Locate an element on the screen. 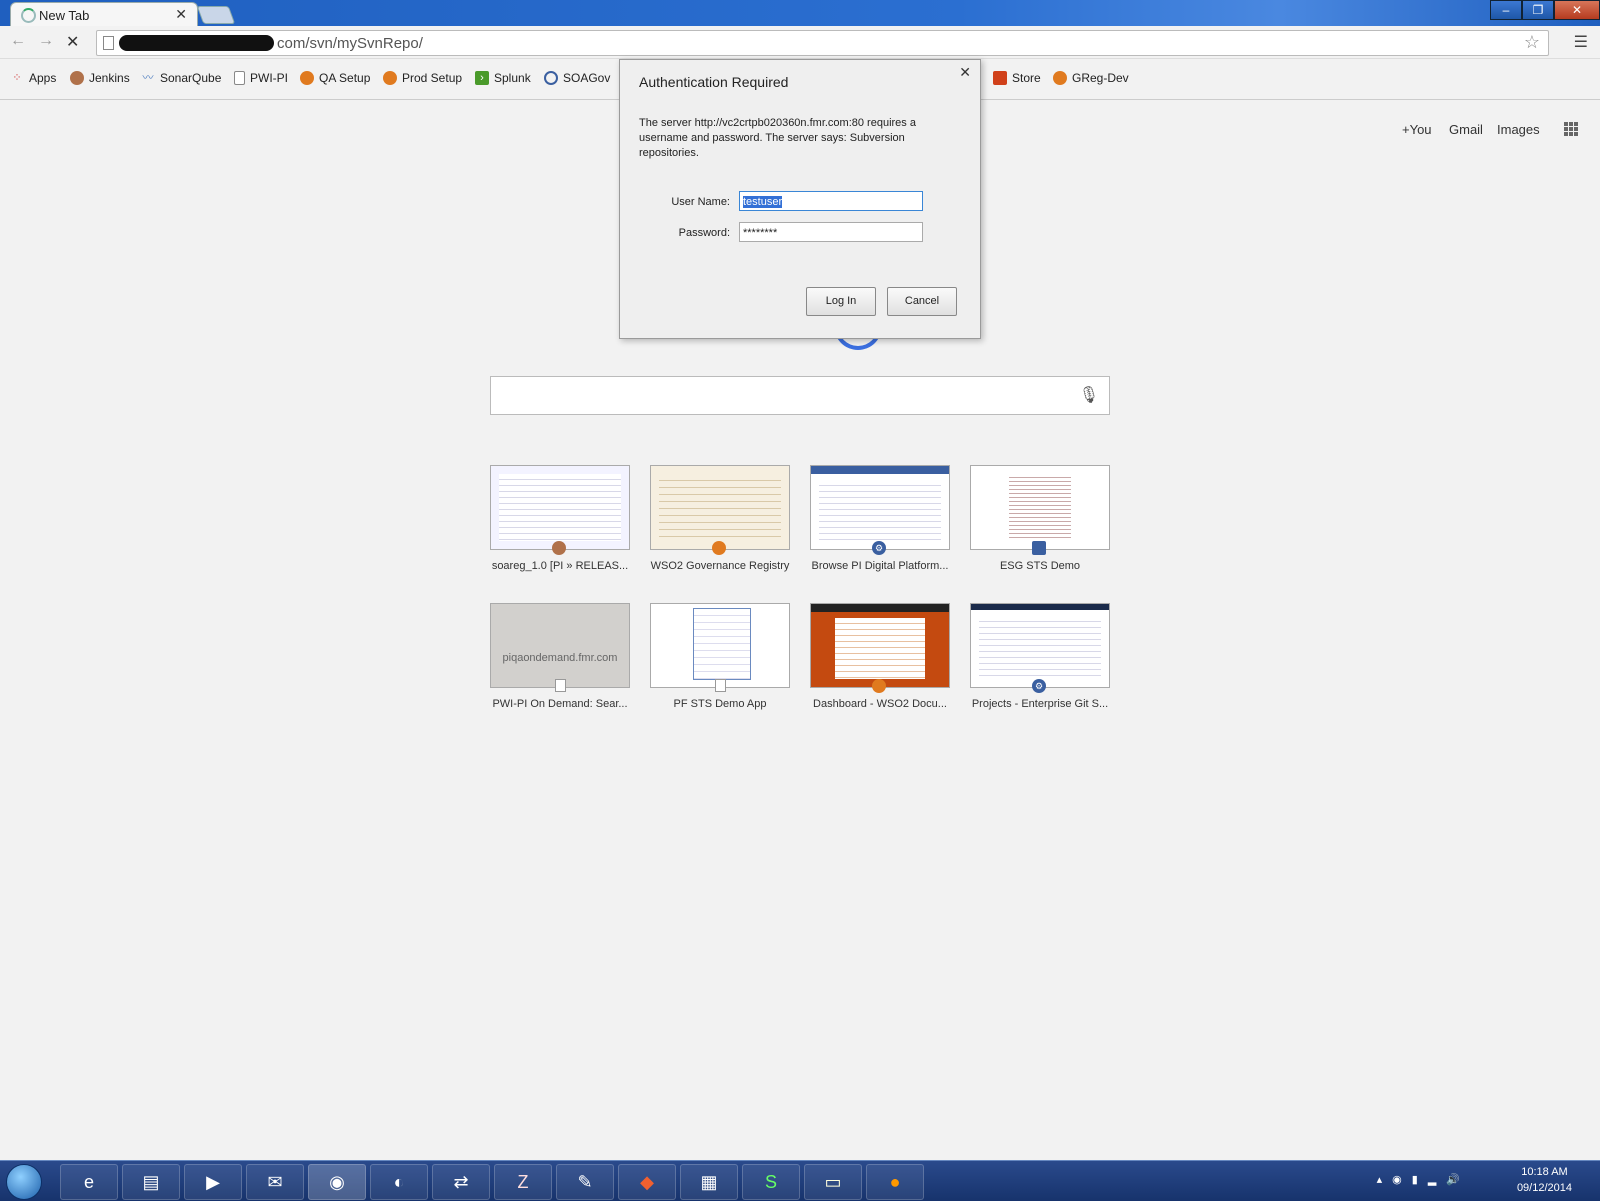 The image size is (1600, 1201). tab-title: New Tab is located at coordinates (64, 15).